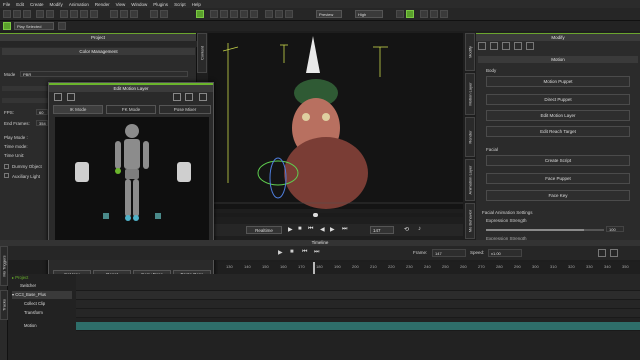 This screenshot has width=640, height=360. Describe the element at coordinates (335, 215) in the screenshot. I see `viewport-scrub-bar` at that location.